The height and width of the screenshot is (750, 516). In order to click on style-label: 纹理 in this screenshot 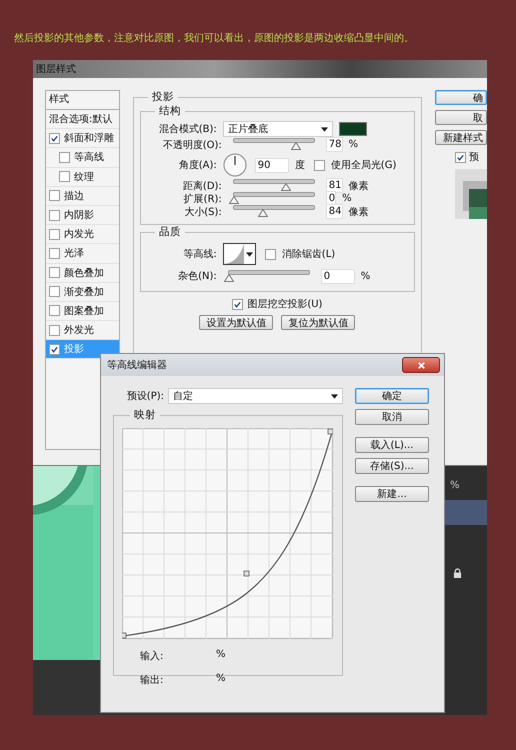, I will do `click(84, 177)`.